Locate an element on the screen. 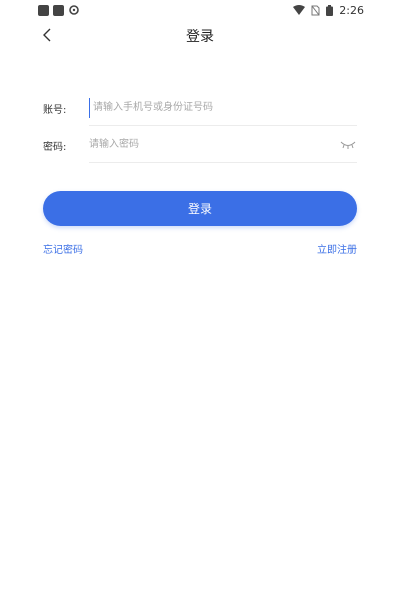 The image size is (400, 600). account-field-wrap is located at coordinates (223, 108).